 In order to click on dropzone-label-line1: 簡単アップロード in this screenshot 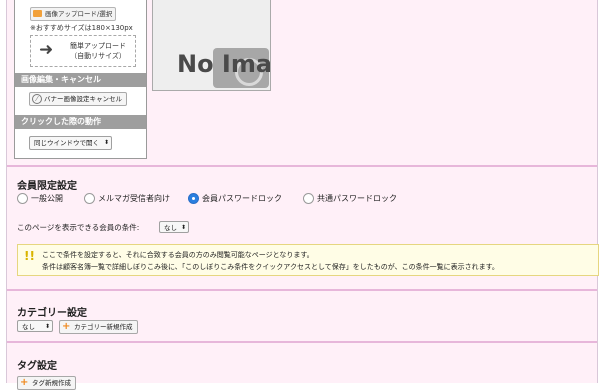, I will do `click(98, 46)`.